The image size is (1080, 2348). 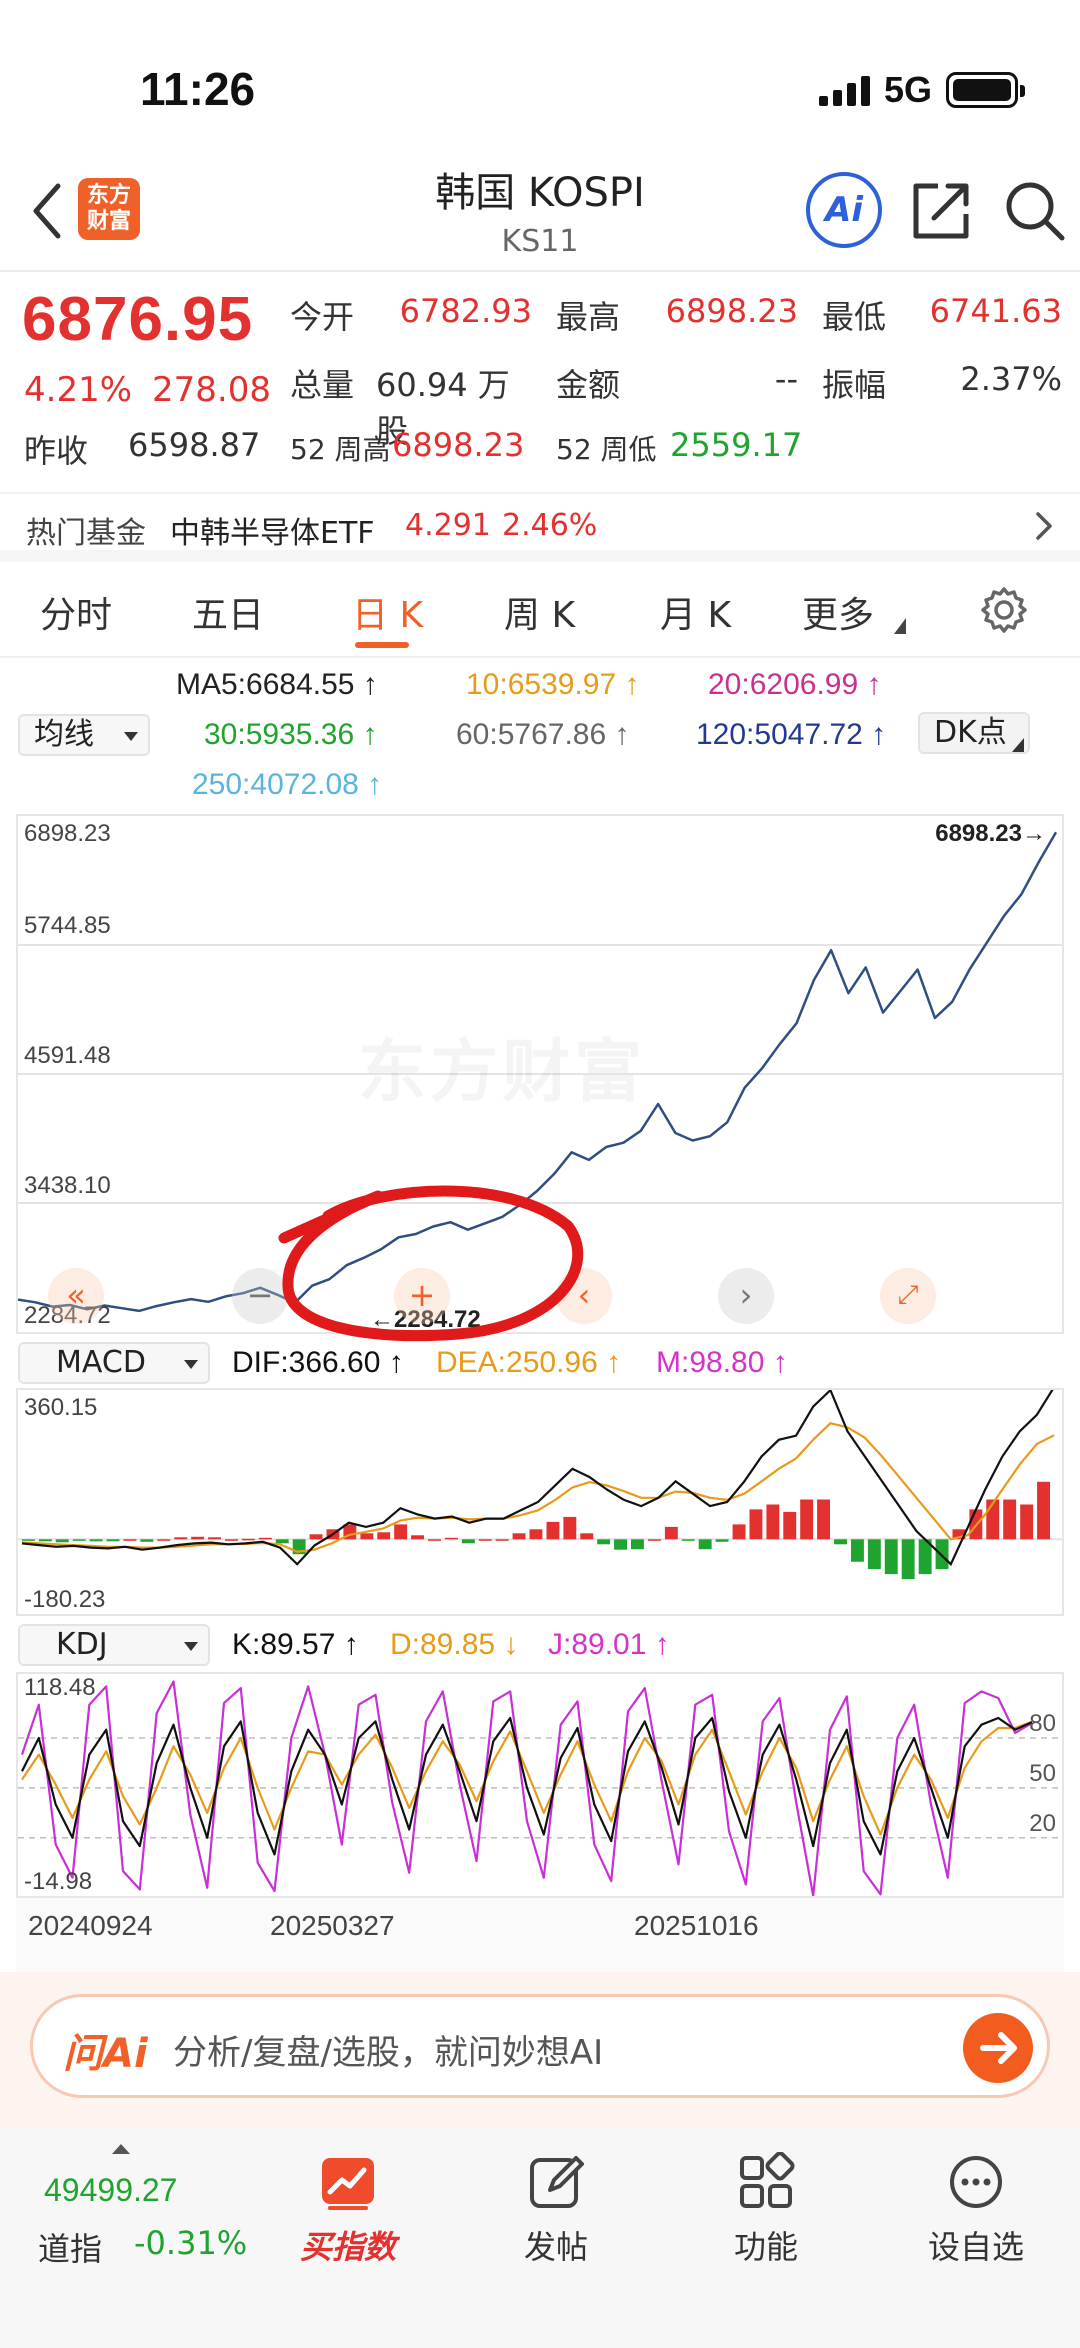 I want to click on tab-monthly-k: 月 K, so click(x=695, y=612).